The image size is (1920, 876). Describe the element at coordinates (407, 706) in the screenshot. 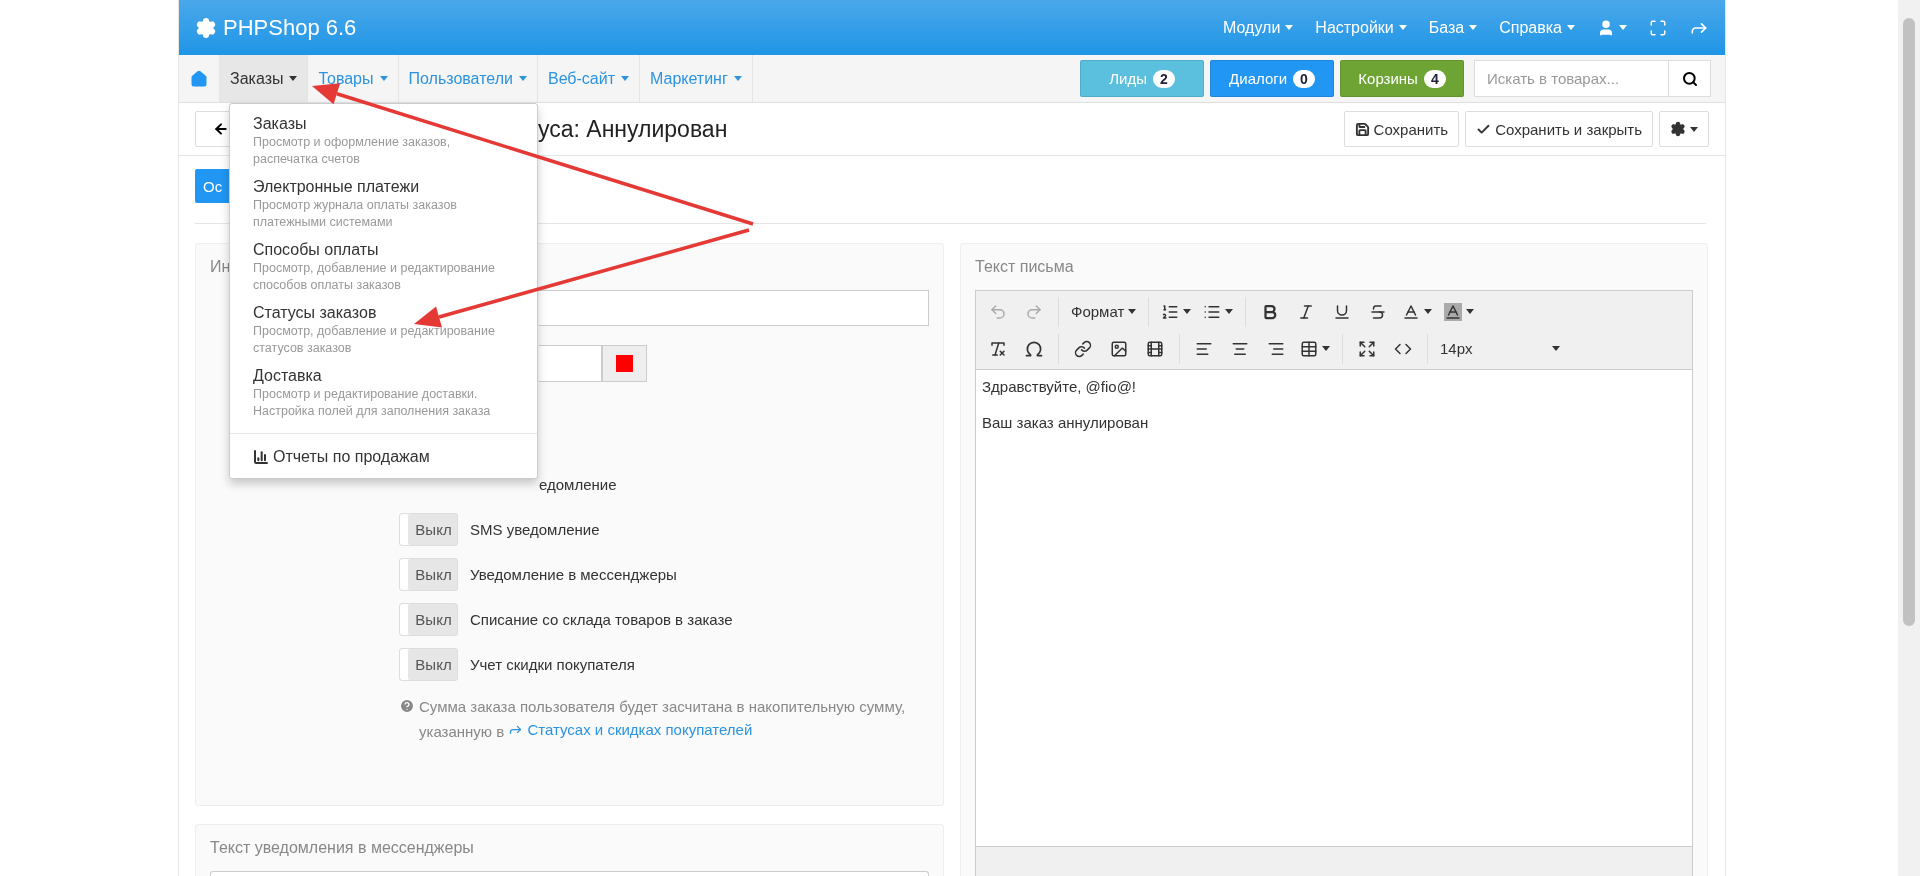

I see `help-icon` at that location.